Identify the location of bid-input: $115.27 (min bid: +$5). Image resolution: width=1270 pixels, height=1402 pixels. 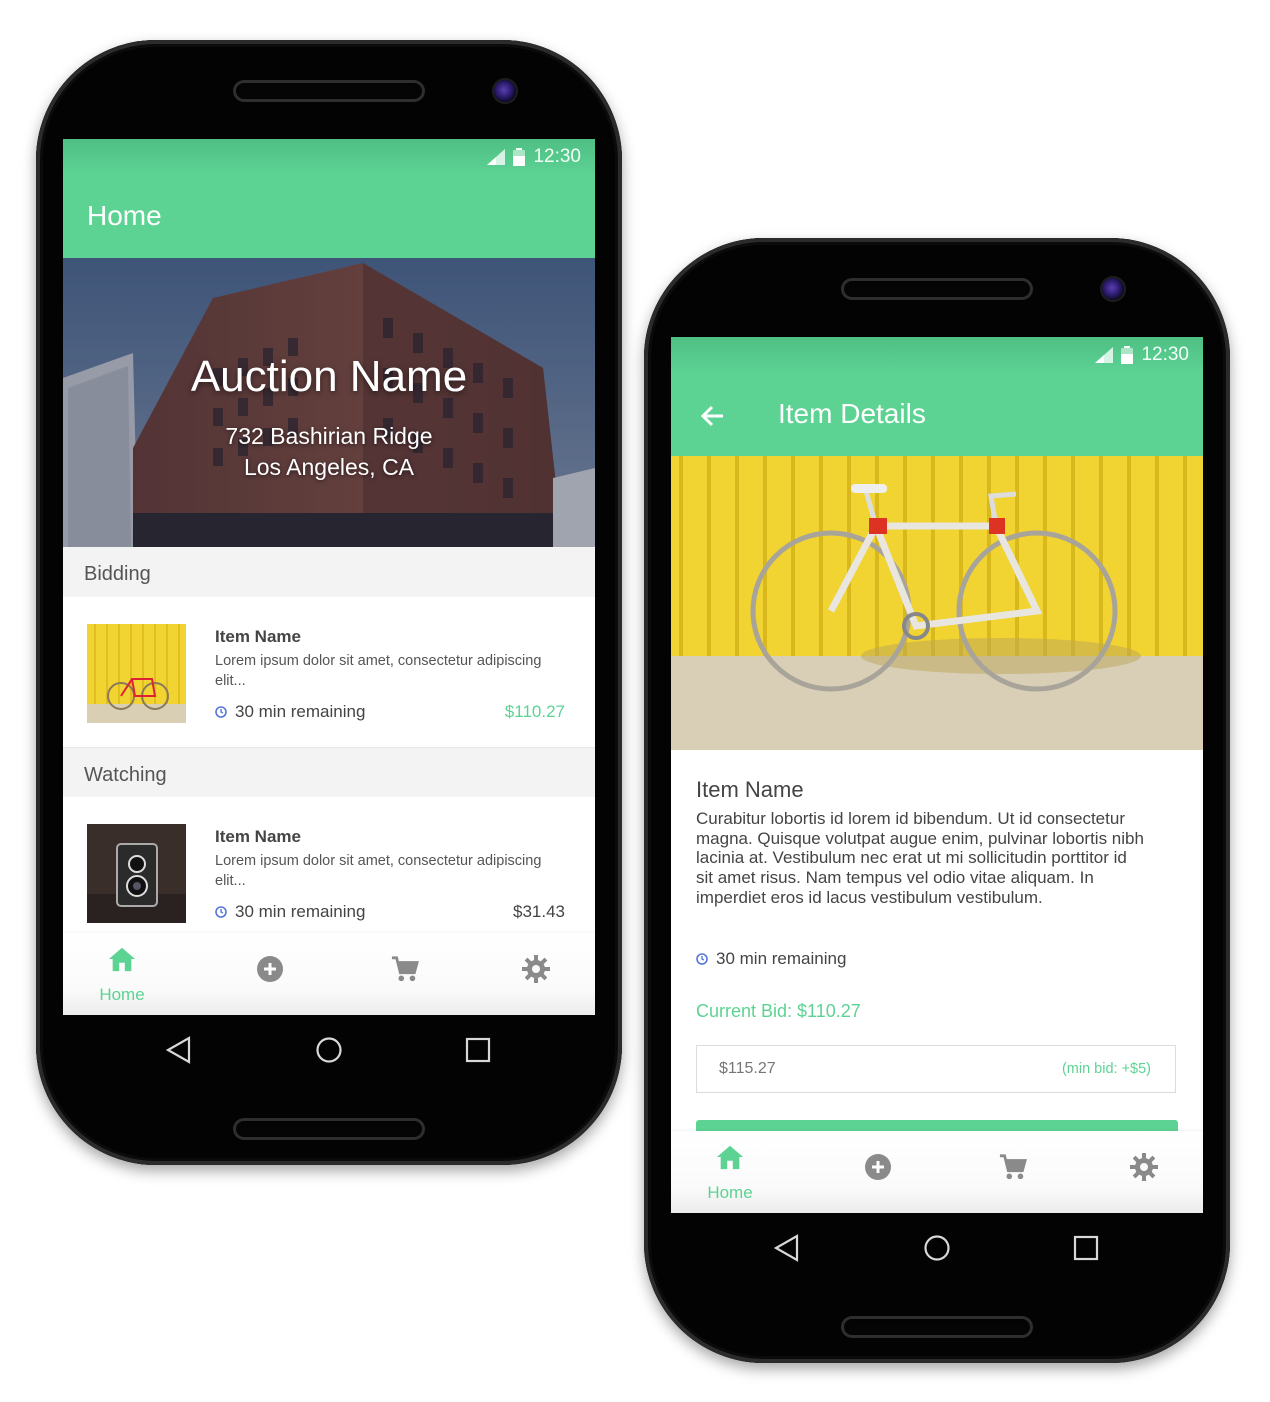
(936, 1069).